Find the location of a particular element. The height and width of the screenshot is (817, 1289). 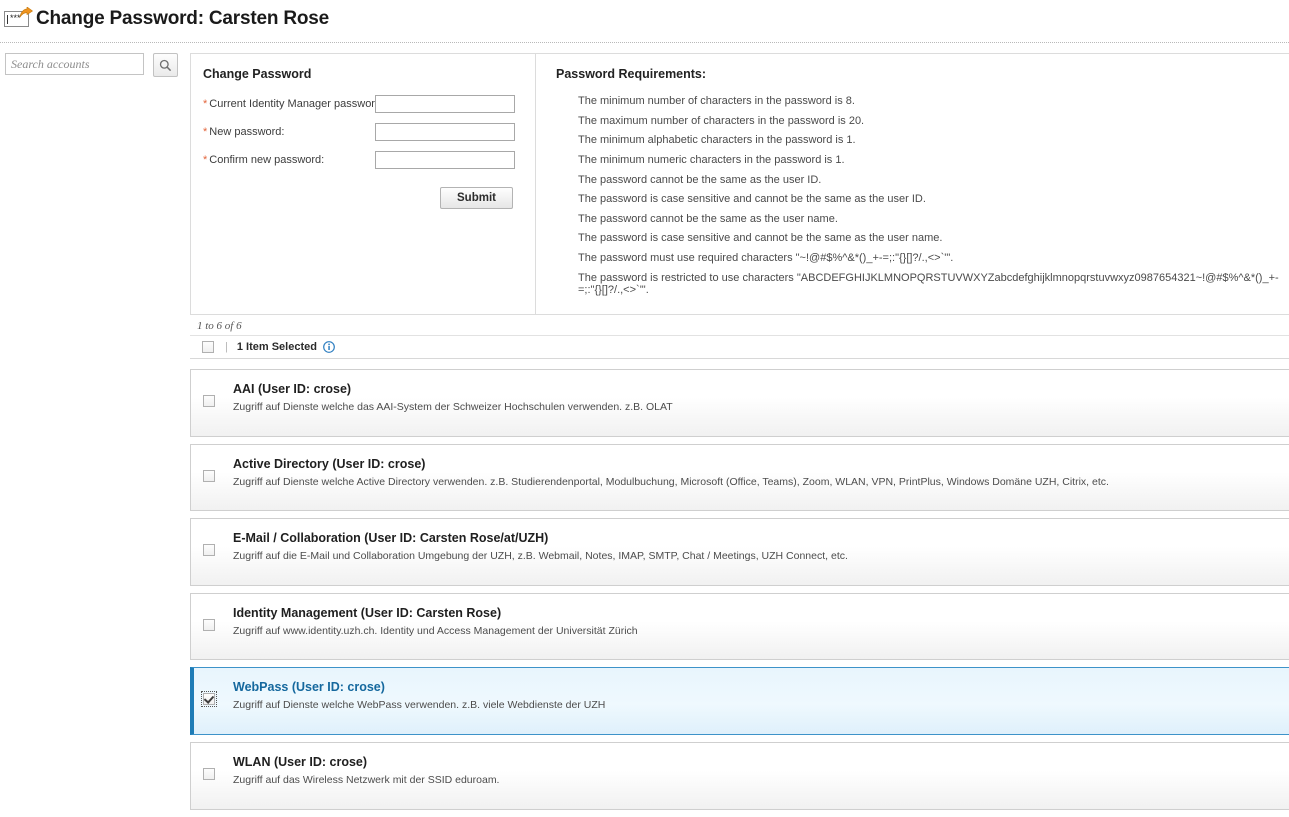

selected-count-label: 1 Item Selected is located at coordinates (276, 347).